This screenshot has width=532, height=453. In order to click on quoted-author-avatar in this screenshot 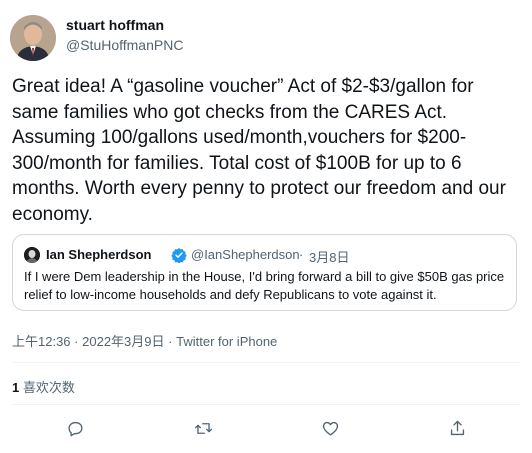, I will do `click(32, 255)`.